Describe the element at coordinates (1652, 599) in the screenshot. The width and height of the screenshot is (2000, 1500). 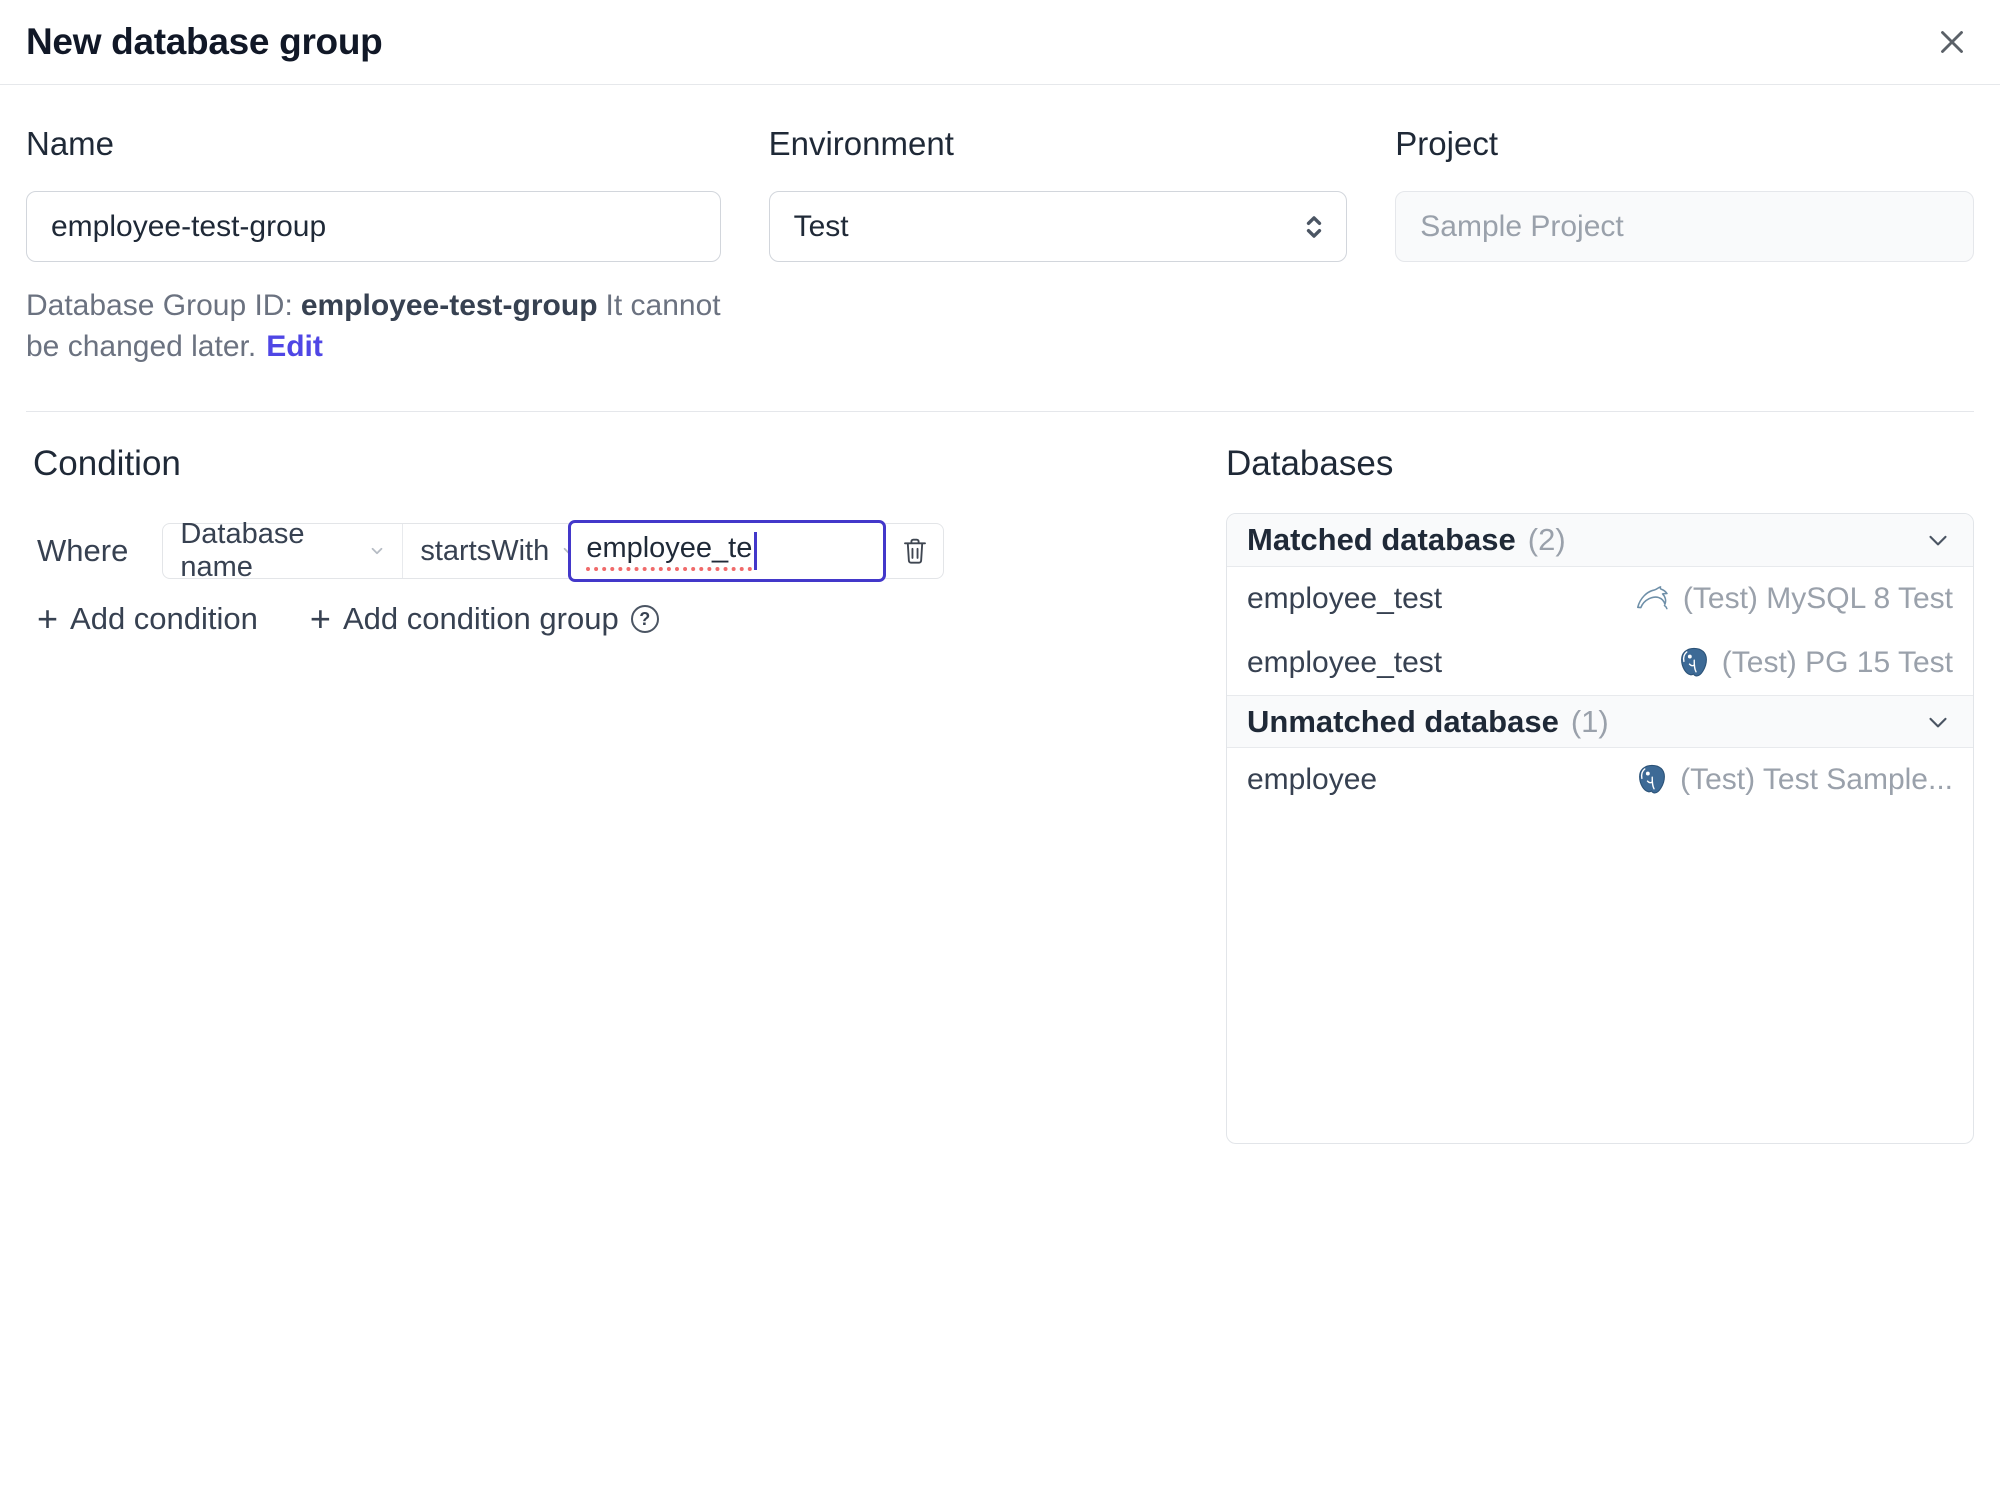
I see `mysql-icon` at that location.